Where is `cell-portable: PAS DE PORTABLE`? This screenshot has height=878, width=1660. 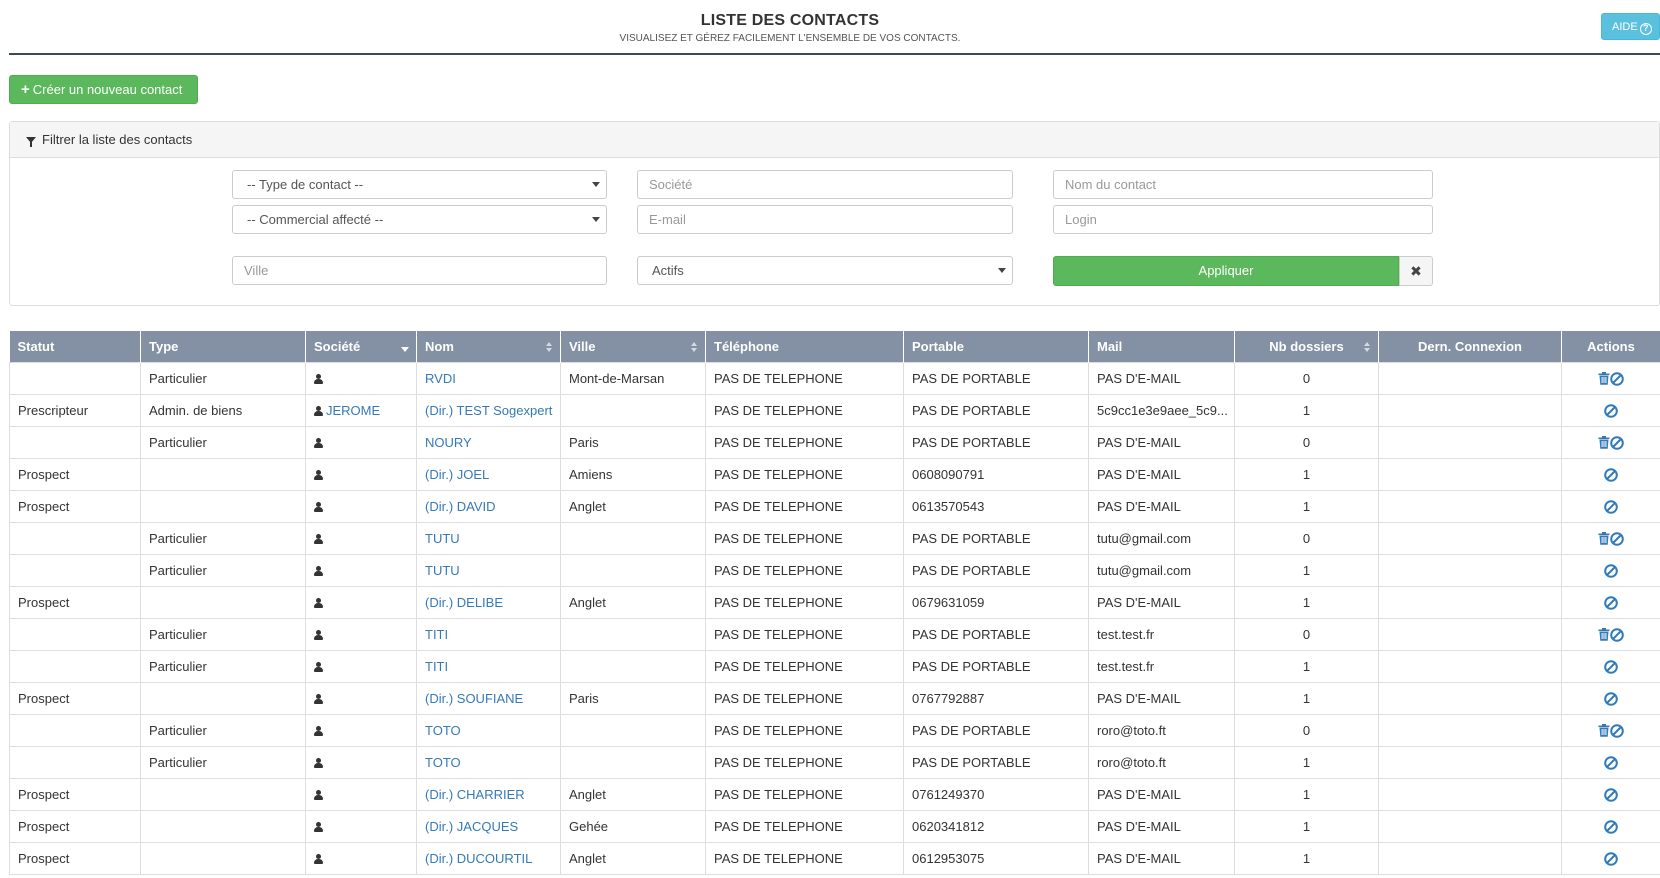 cell-portable: PAS DE PORTABLE is located at coordinates (996, 762).